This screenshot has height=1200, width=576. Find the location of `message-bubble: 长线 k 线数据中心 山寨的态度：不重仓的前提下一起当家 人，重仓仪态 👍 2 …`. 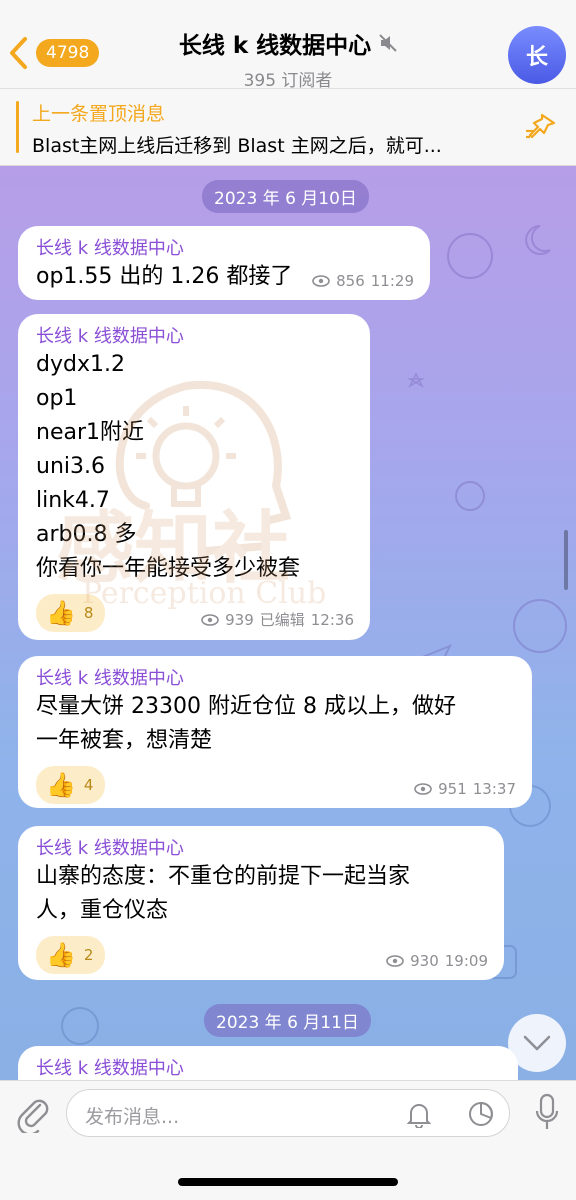

message-bubble: 长线 k 线数据中心 山寨的态度：不重仓的前提下一起当家 人，重仓仪态 👍 2 … is located at coordinates (261, 903).